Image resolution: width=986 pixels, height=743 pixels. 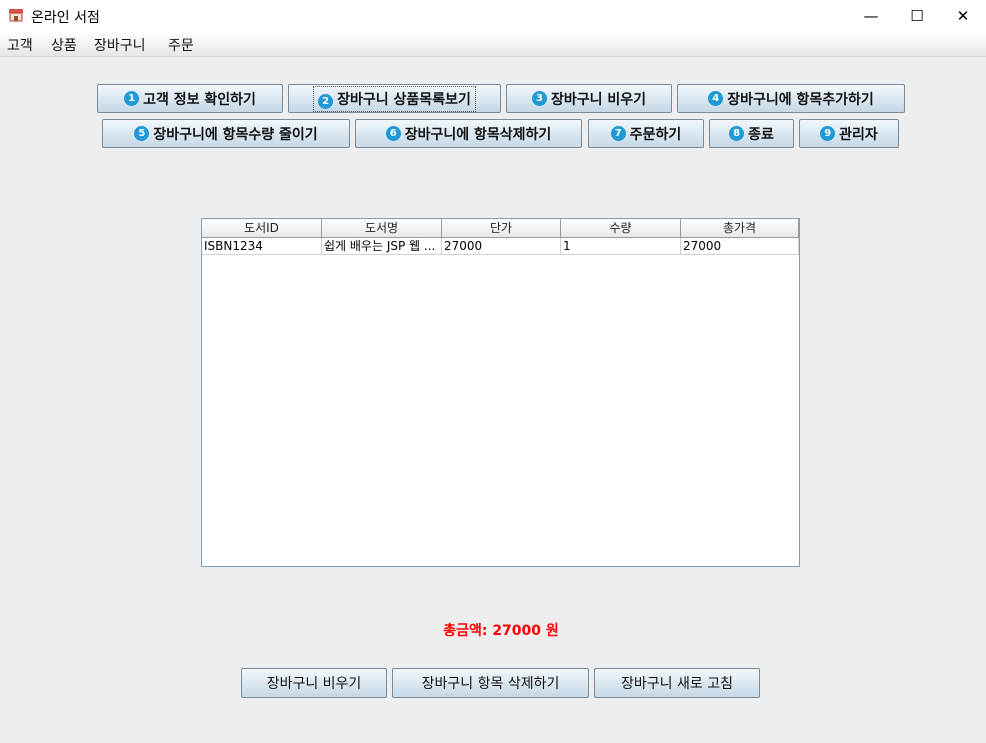 What do you see at coordinates (382, 228) in the screenshot?
I see `column-header-book-name: 도서명` at bounding box center [382, 228].